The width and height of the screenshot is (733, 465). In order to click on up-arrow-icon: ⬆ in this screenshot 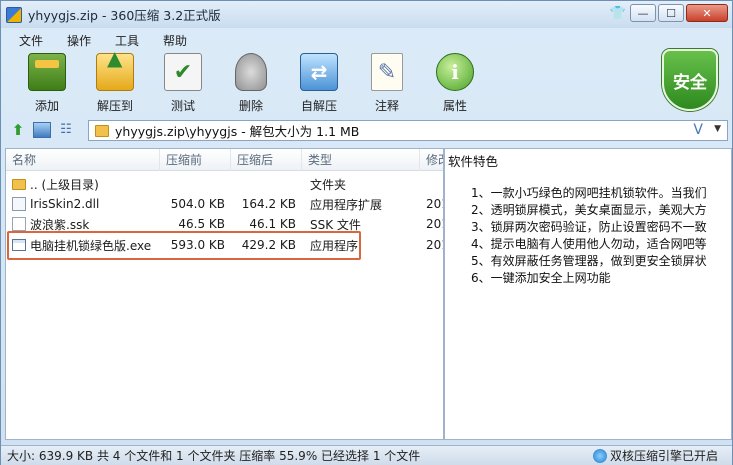, I will do `click(18, 130)`.